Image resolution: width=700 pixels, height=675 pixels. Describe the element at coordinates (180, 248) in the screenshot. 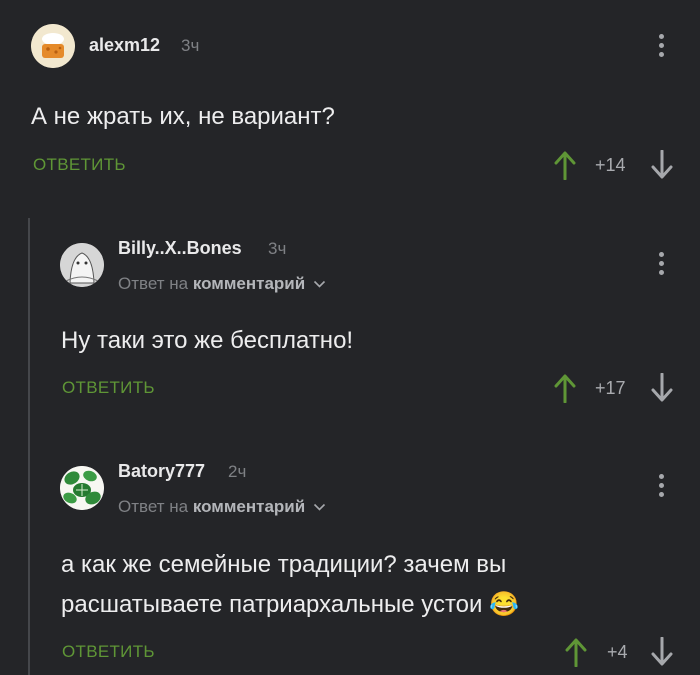

I see `username: Billy..X..Bones` at that location.